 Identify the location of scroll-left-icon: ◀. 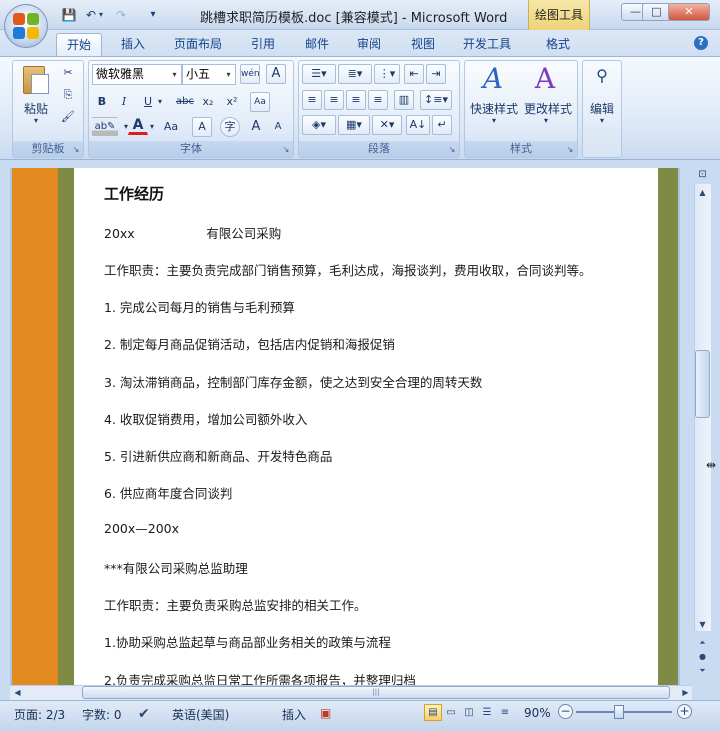
(17, 693).